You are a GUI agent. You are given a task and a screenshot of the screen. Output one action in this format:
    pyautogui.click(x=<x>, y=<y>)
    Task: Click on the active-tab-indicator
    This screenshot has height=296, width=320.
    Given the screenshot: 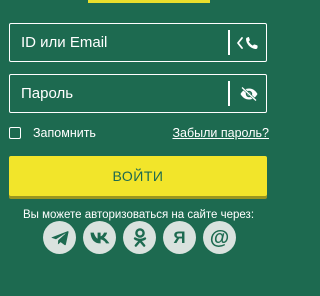 What is the action you would take?
    pyautogui.click(x=149, y=1)
    